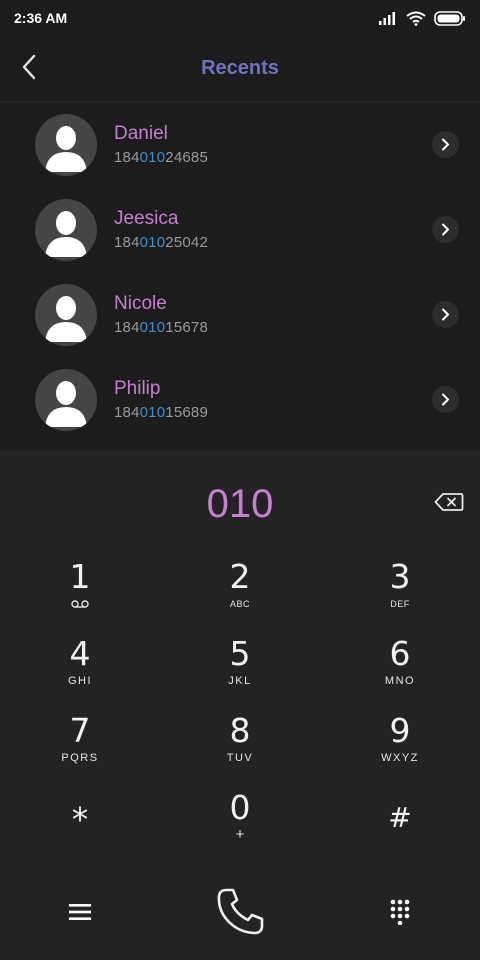 This screenshot has height=960, width=480. Describe the element at coordinates (400, 817) in the screenshot. I see `key-digit: #` at that location.